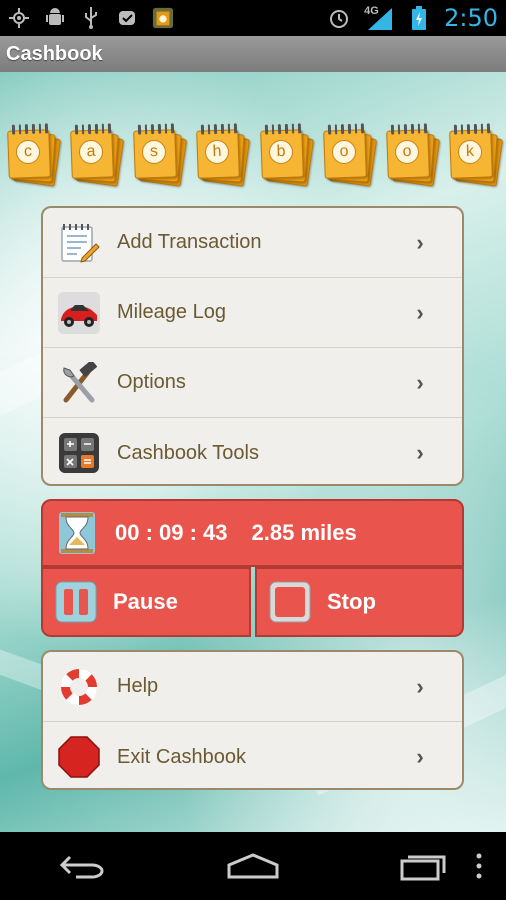 The image size is (506, 900). What do you see at coordinates (79, 313) in the screenshot?
I see `red-car-icon` at bounding box center [79, 313].